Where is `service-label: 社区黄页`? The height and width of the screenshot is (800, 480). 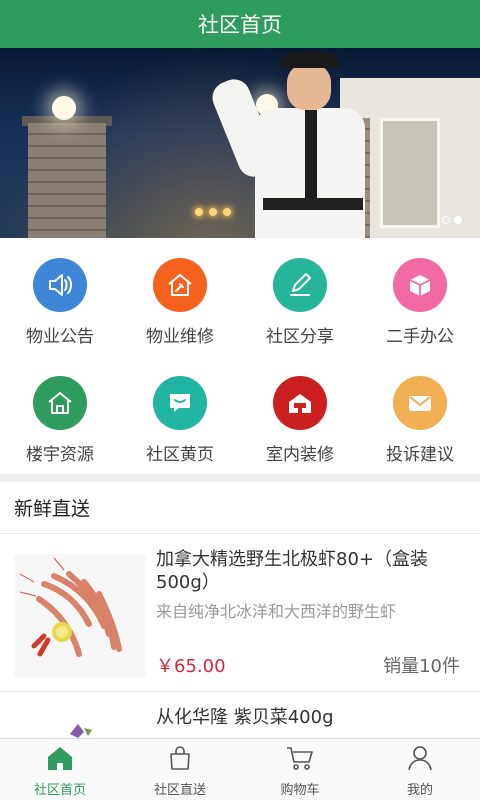
service-label: 社区黄页 is located at coordinates (180, 455).